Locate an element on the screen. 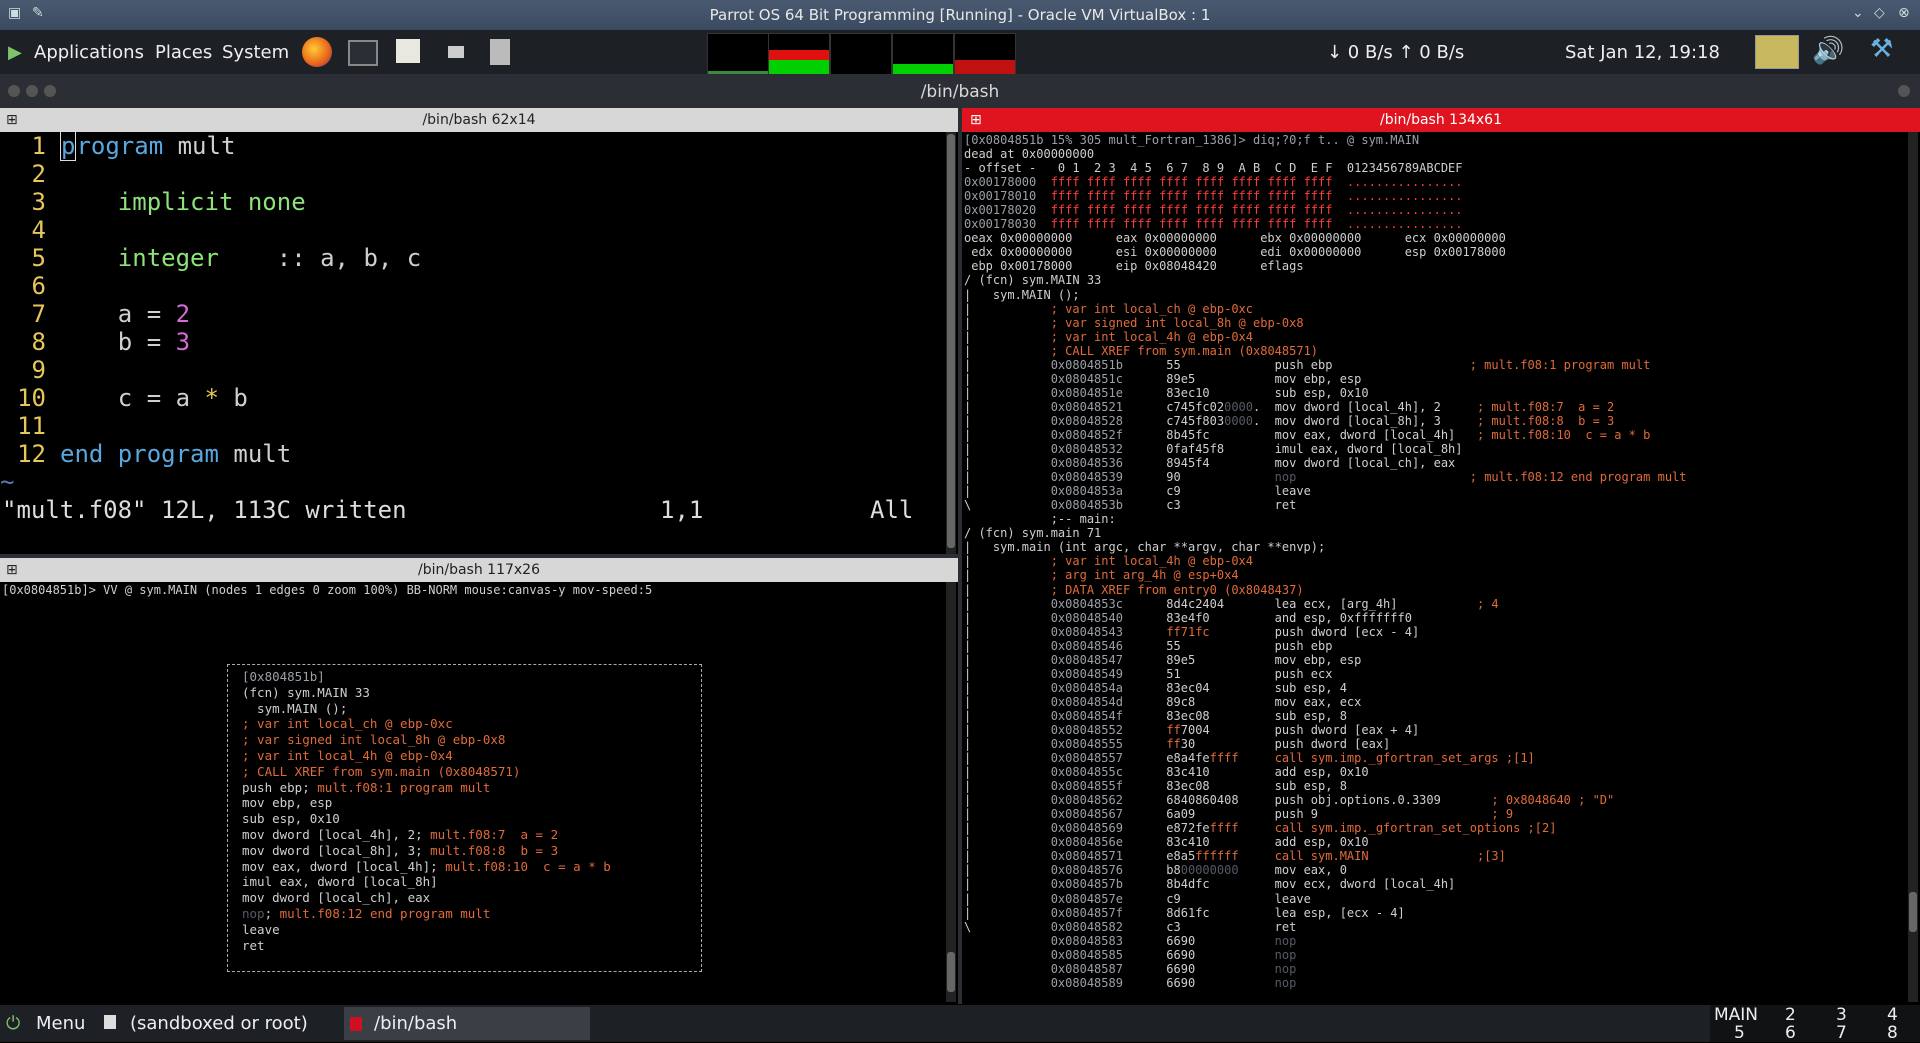 Image resolution: width=1920 pixels, height=1043 pixels. line-number: 3 is located at coordinates (38, 202).